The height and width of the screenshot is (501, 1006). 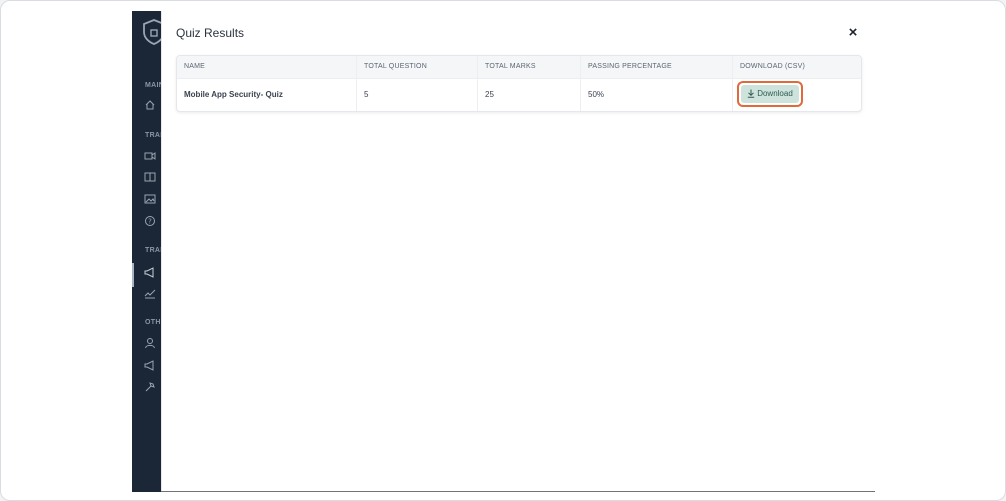 What do you see at coordinates (657, 95) in the screenshot?
I see `cell-passing-percentage: 50%` at bounding box center [657, 95].